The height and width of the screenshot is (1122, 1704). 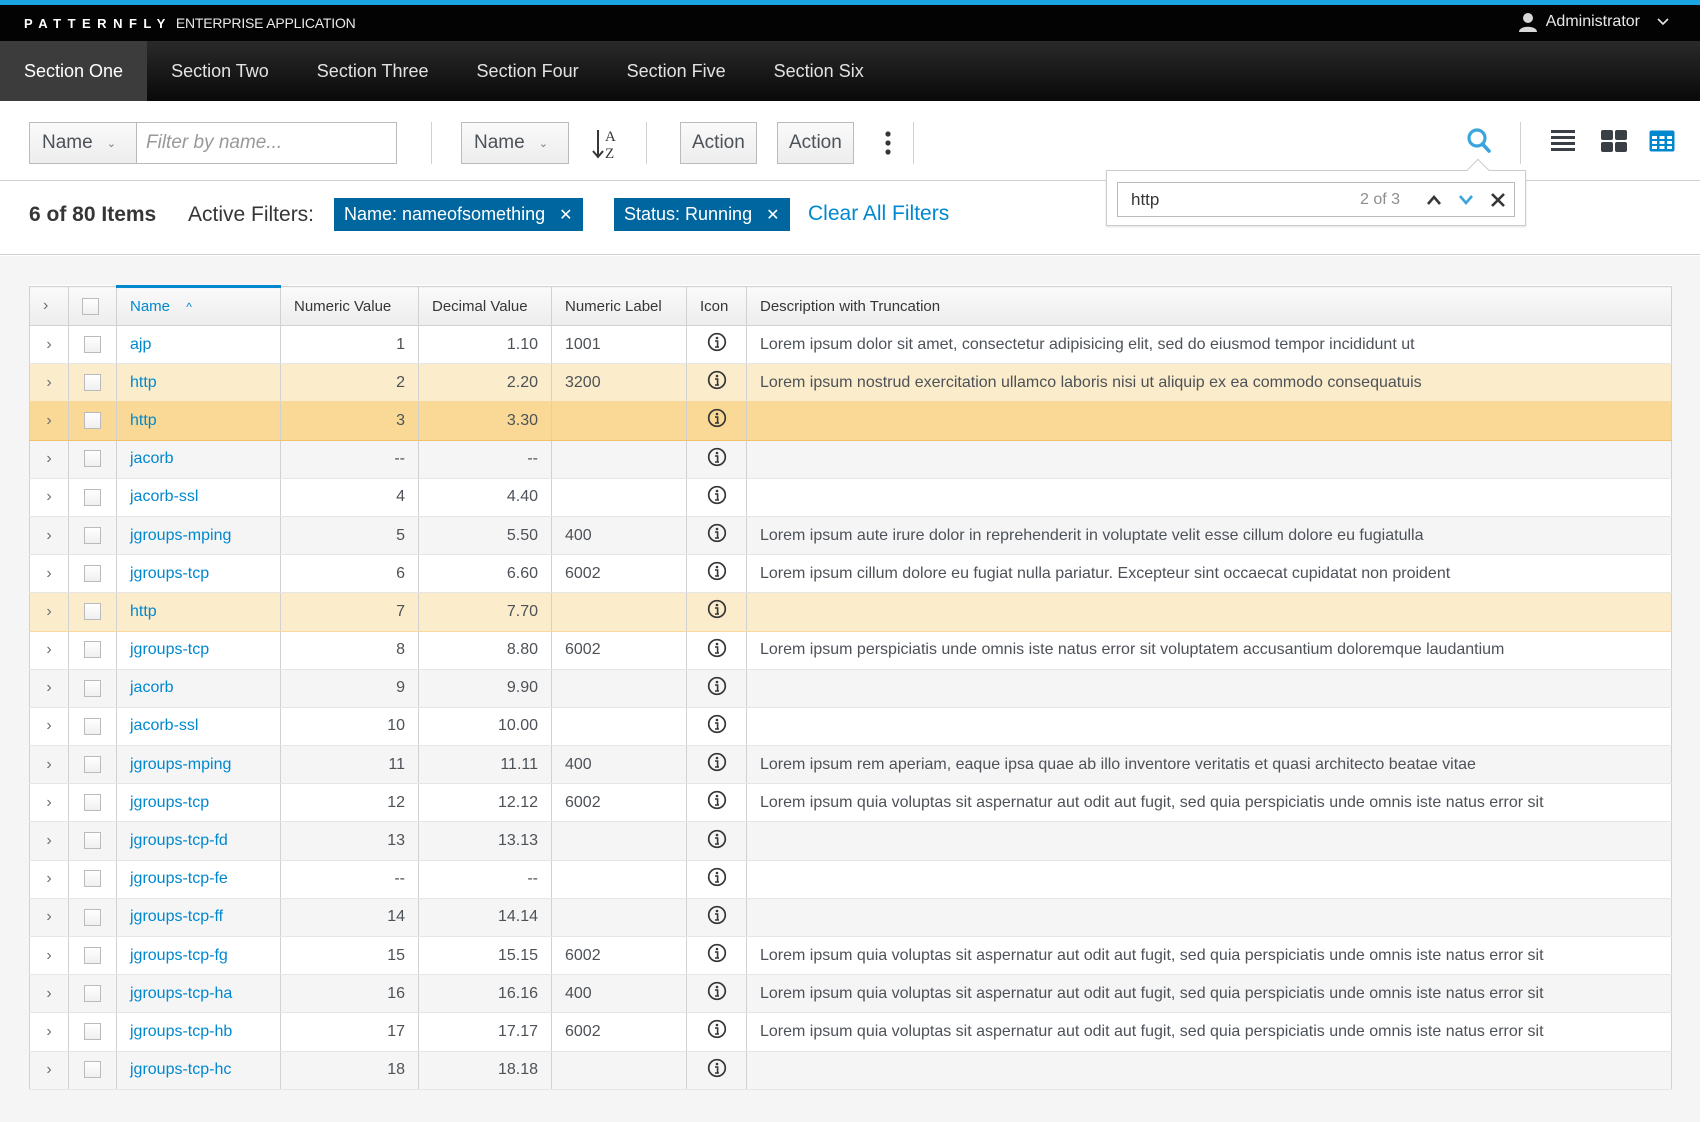 I want to click on user-menu: Administrator, so click(x=1594, y=22).